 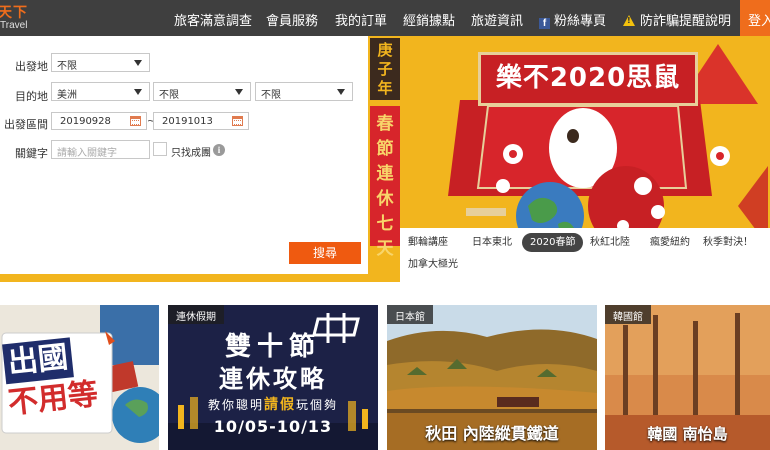 I want to click on keyword-placeholder: 請輸入關鍵字, so click(x=87, y=153).